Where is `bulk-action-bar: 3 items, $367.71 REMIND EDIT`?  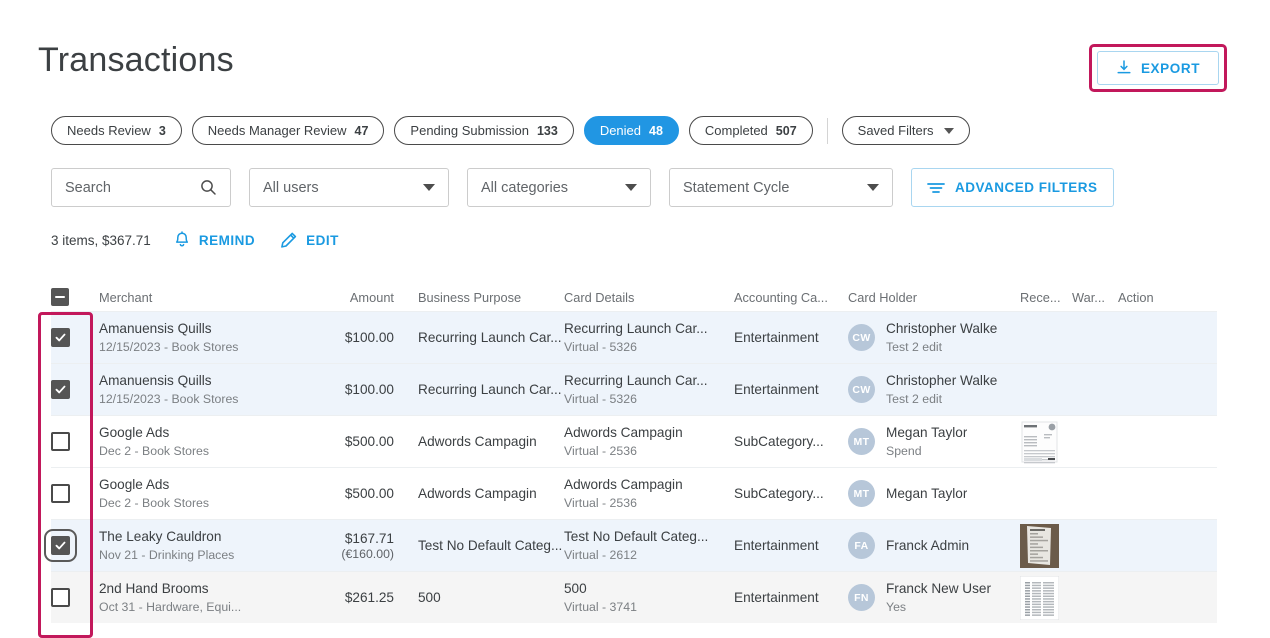 bulk-action-bar: 3 items, $367.71 REMIND EDIT is located at coordinates (207, 240).